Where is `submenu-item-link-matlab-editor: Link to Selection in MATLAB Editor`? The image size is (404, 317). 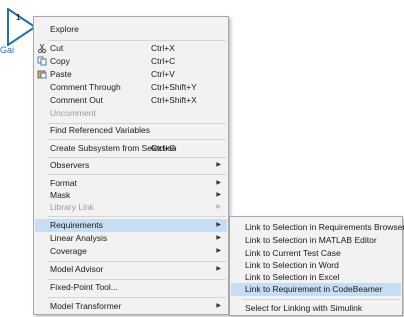
submenu-item-link-matlab-editor: Link to Selection in MATLAB Editor is located at coordinates (316, 240).